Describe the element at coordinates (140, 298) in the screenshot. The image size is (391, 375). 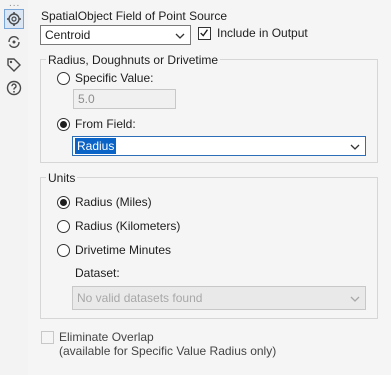
I see `dataset-value: No valid datasets found` at that location.